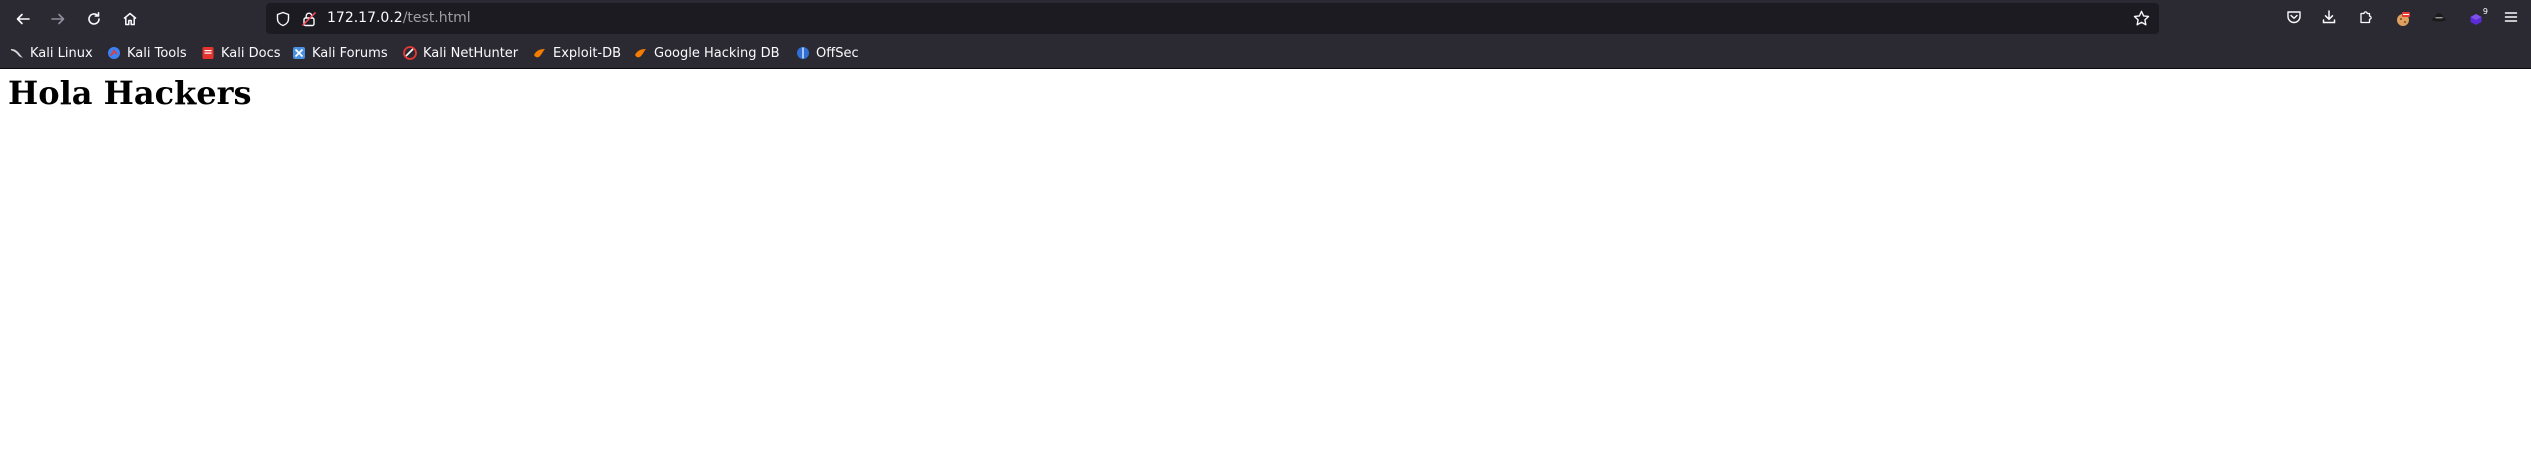  I want to click on url-text: 172.17.0.2/test.html, so click(399, 18).